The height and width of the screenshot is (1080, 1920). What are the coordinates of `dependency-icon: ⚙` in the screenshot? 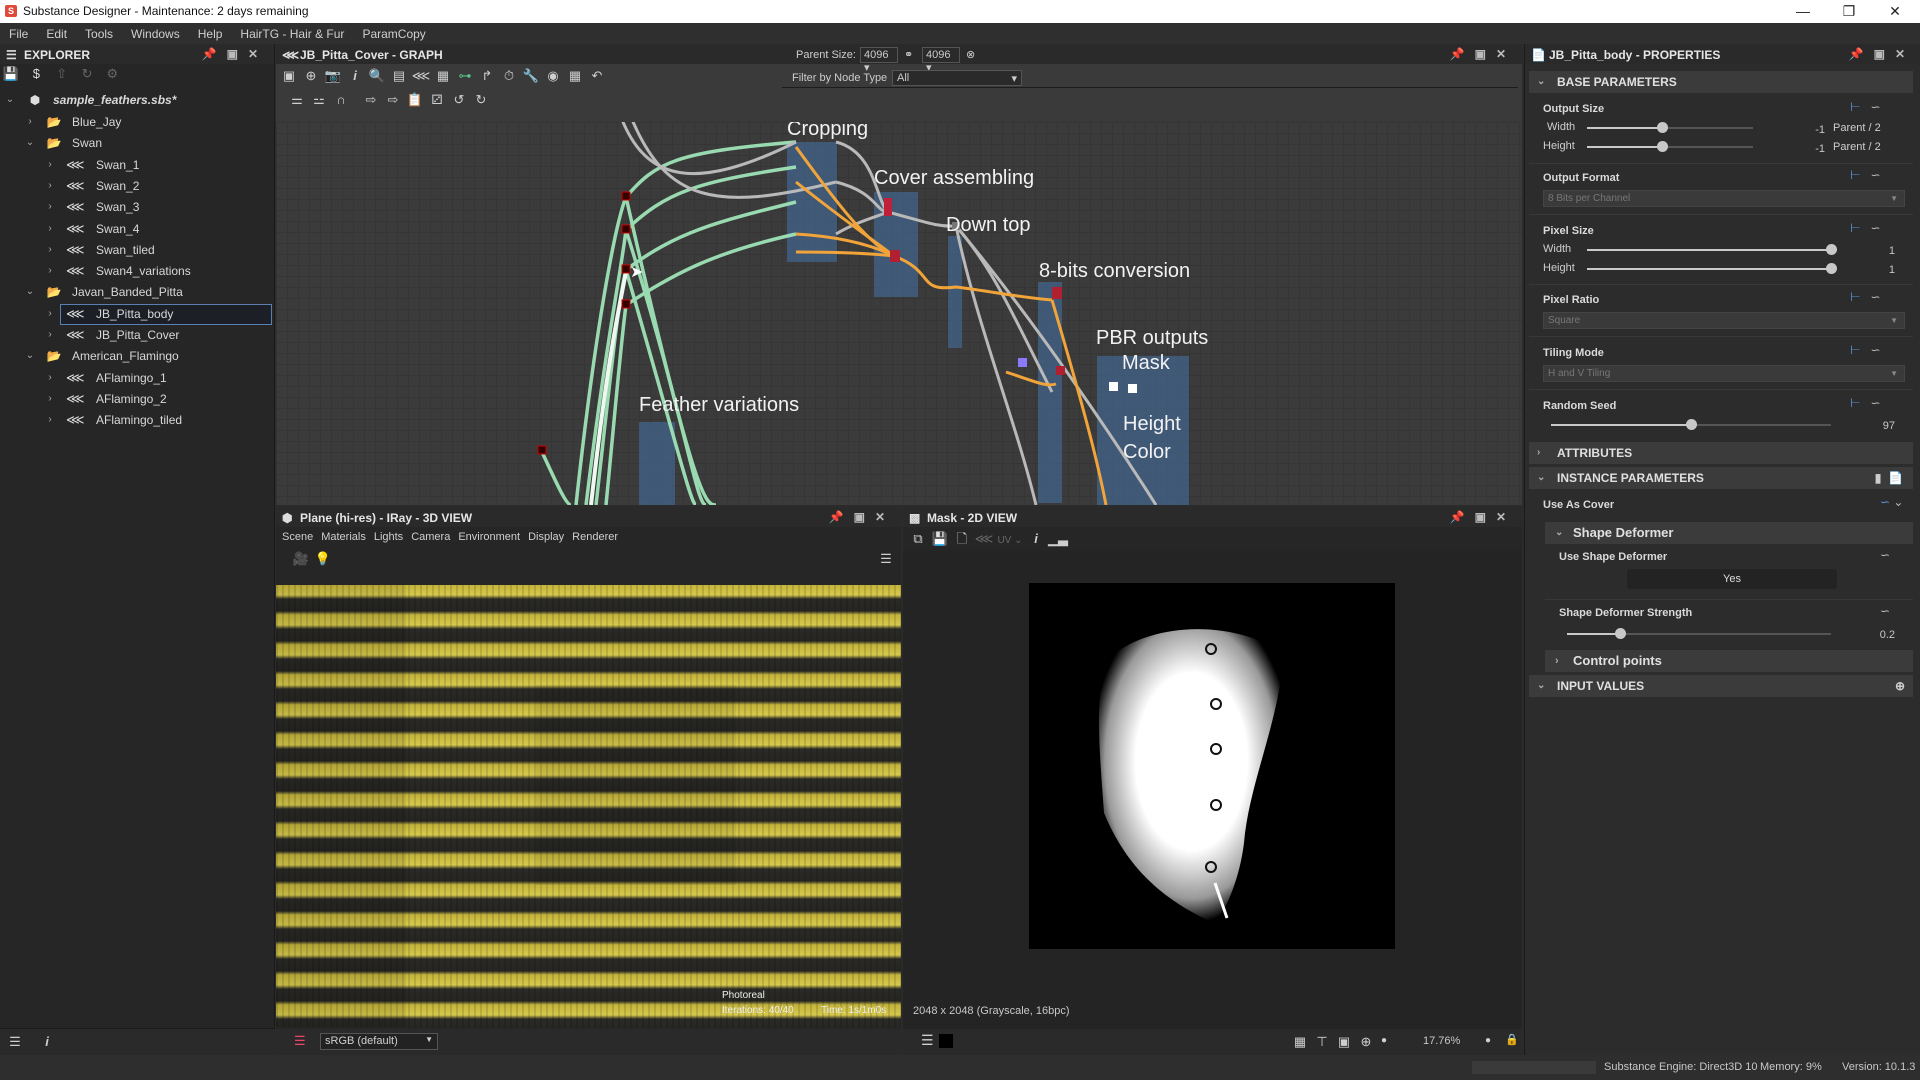 It's located at (112, 74).